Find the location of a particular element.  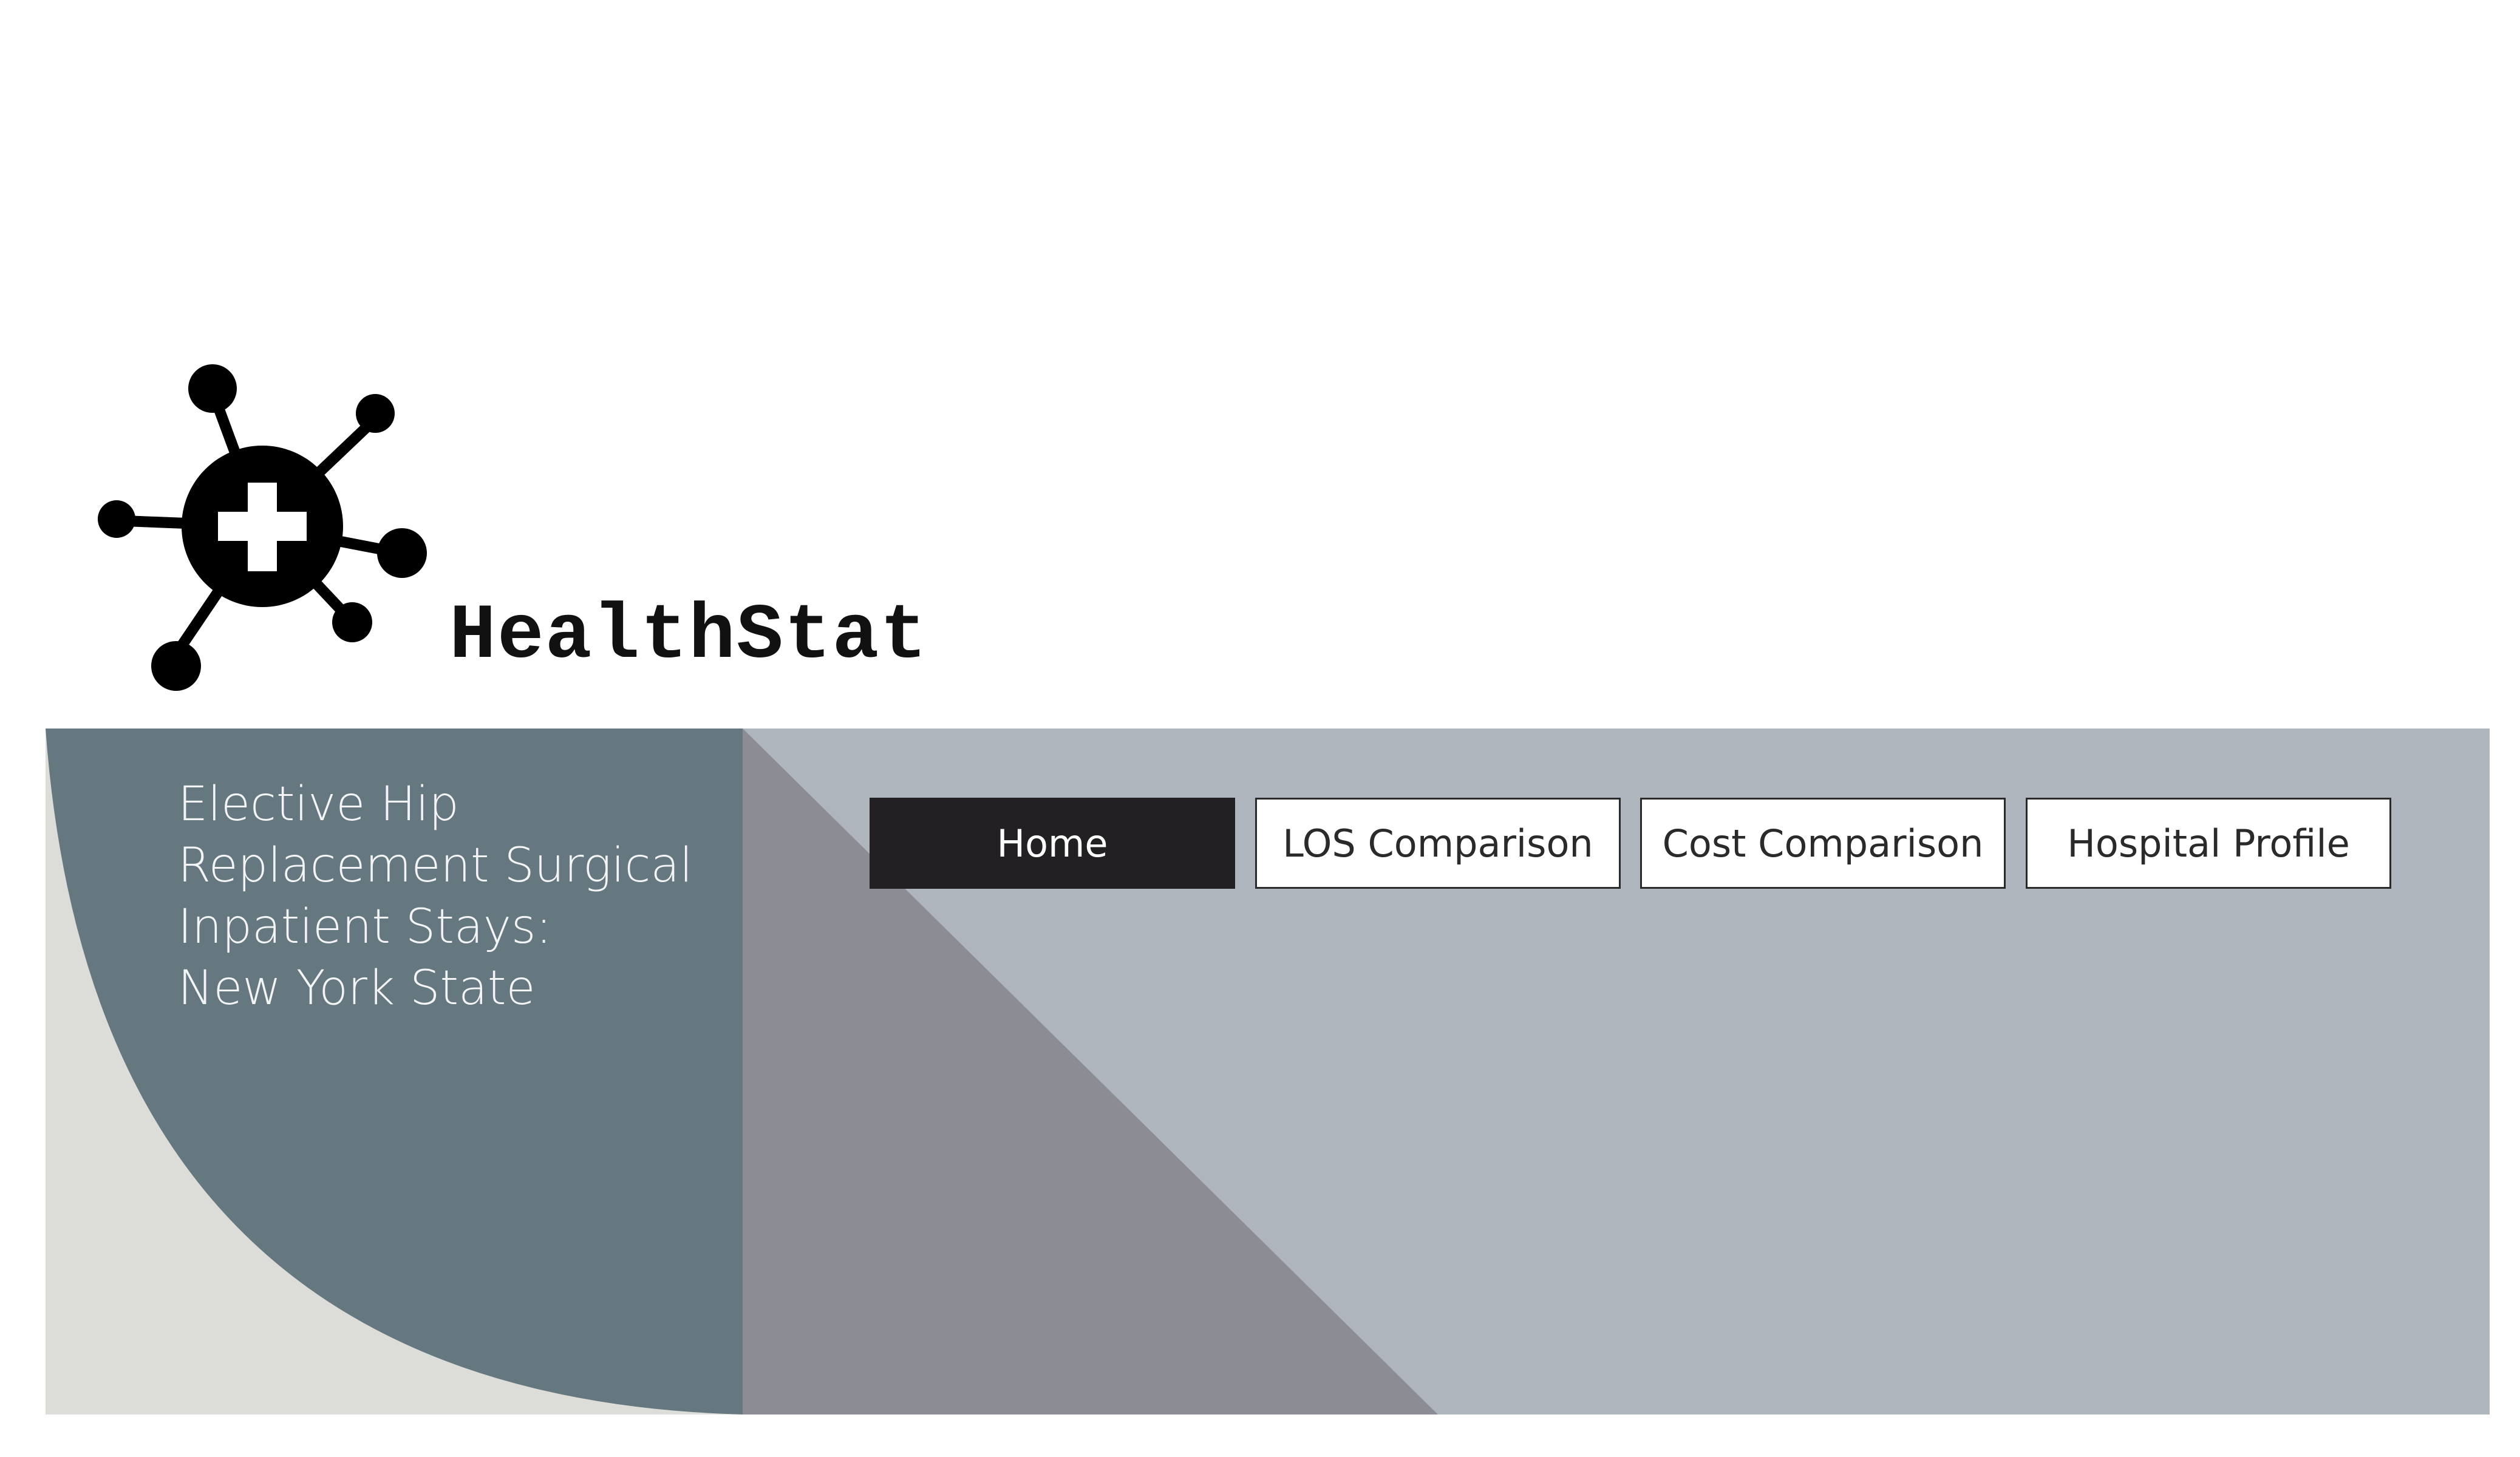

nav-los-comparison-button: LOS Comparison is located at coordinates (1438, 843).